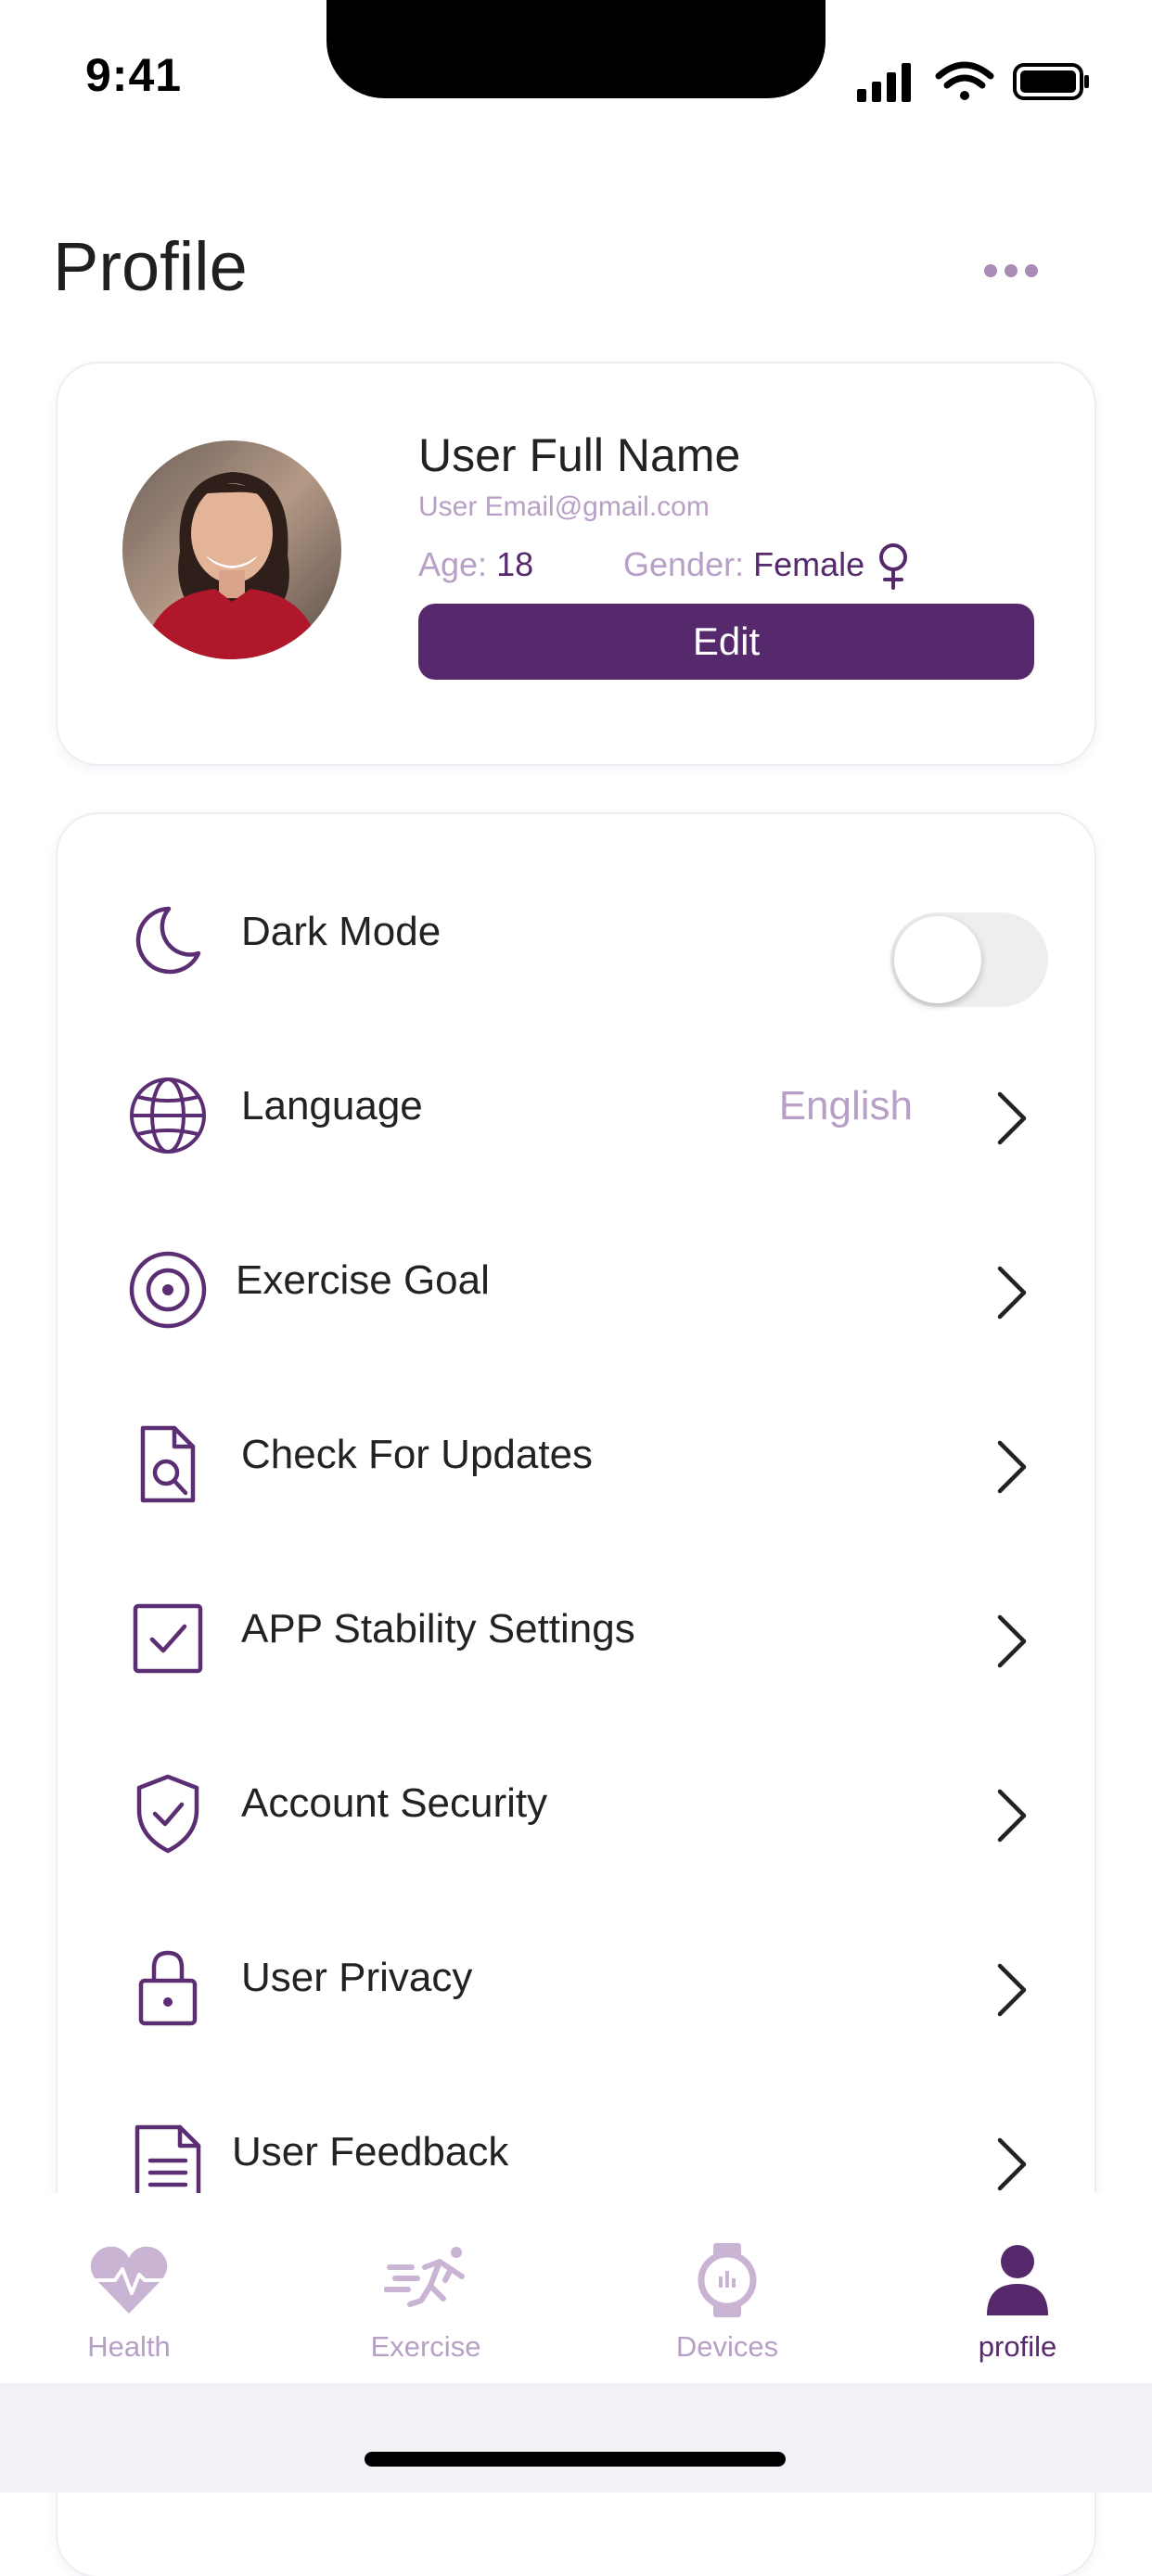 Image resolution: width=1152 pixels, height=2576 pixels. I want to click on avatar, so click(231, 549).